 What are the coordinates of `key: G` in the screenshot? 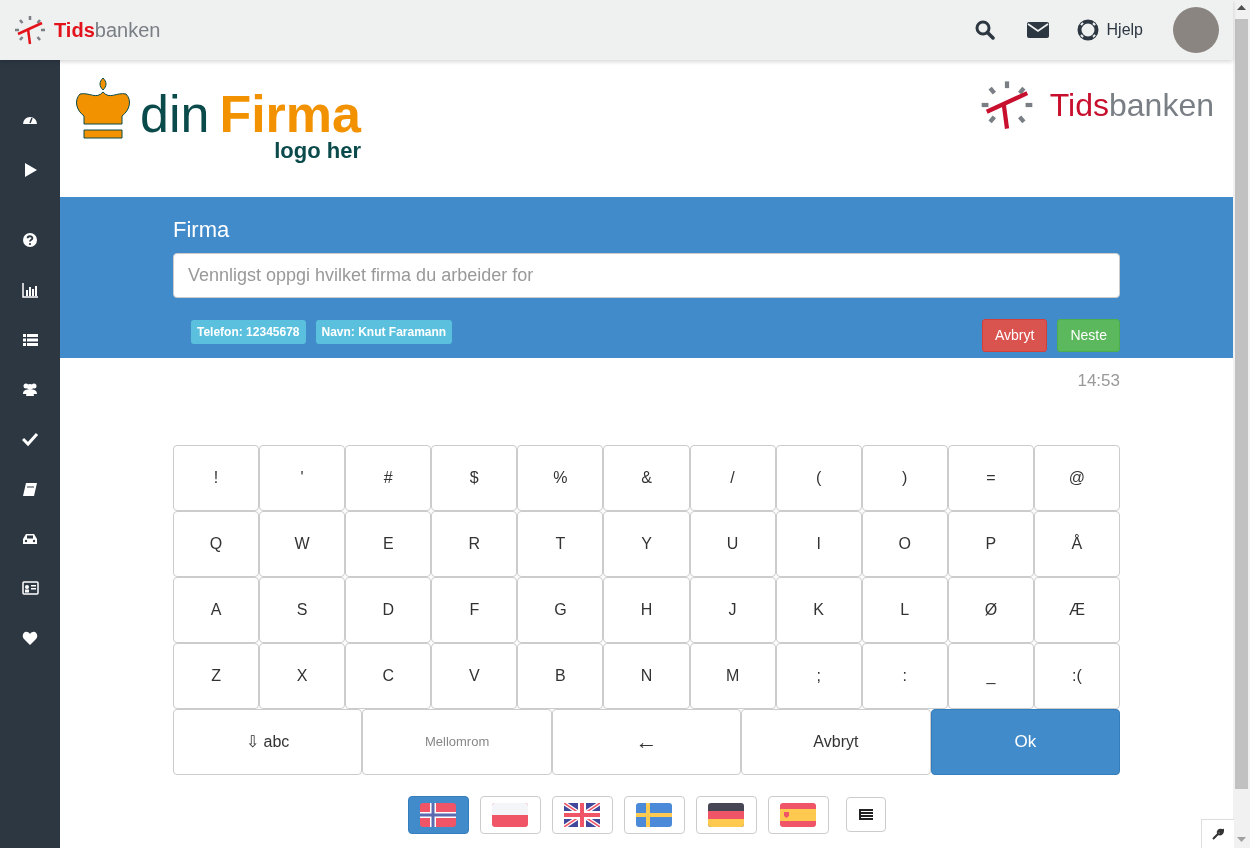 It's located at (560, 609).